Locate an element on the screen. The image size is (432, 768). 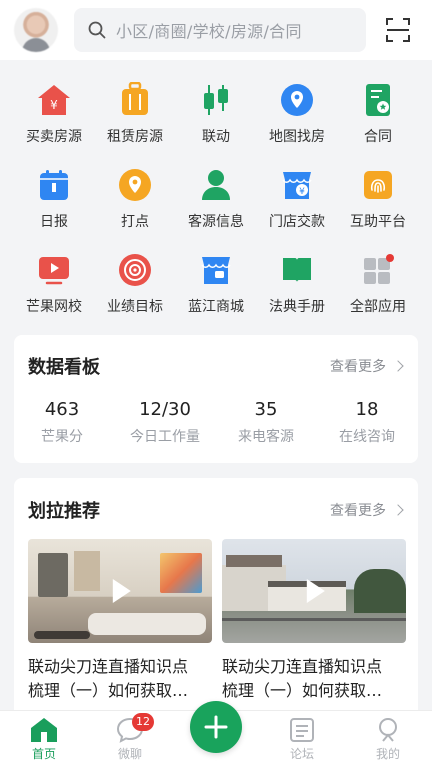
location-icon is located at coordinates (135, 185).